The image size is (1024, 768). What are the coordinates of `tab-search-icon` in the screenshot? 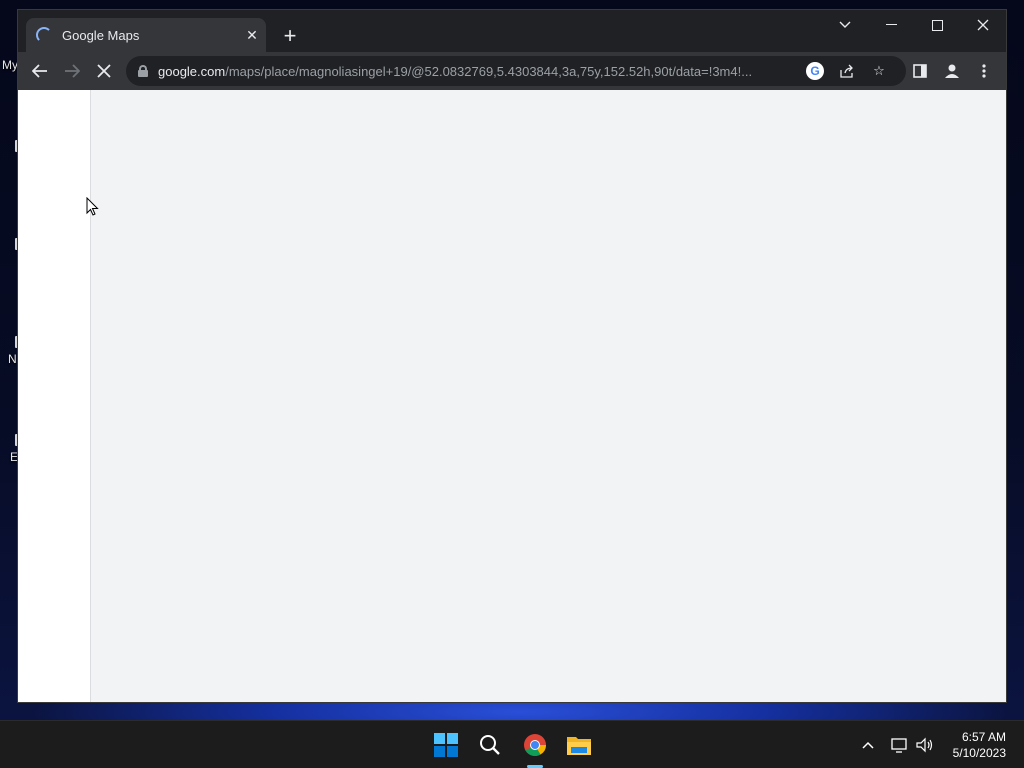 It's located at (845, 25).